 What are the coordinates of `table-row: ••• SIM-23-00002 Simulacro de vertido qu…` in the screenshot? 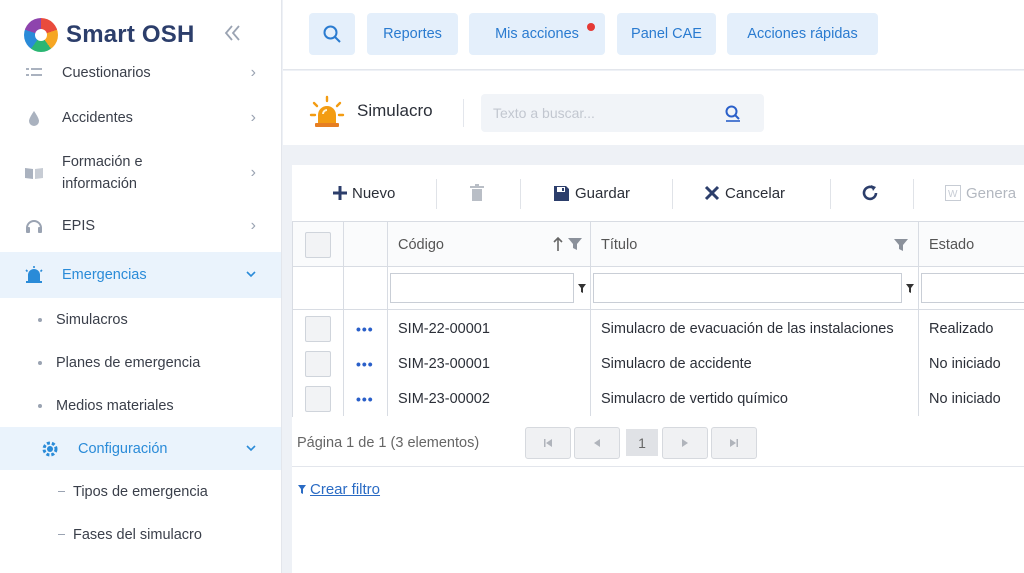 It's located at (658, 398).